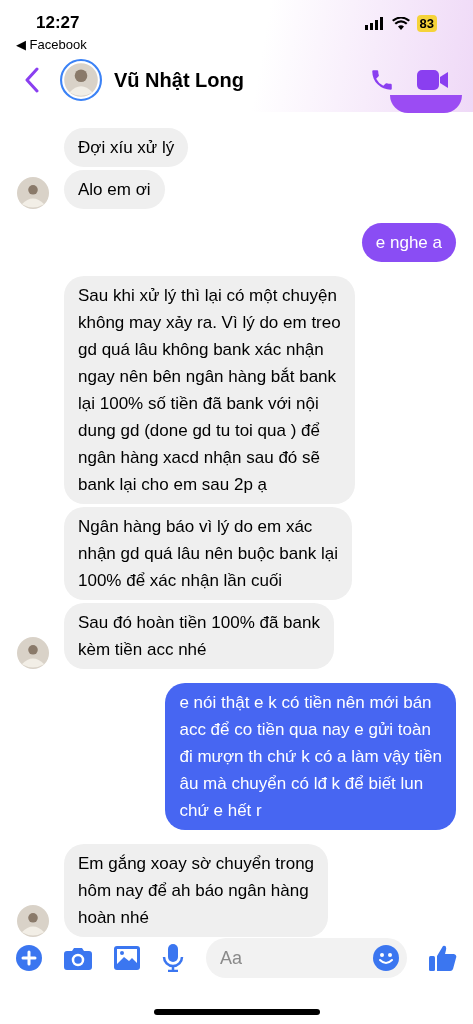 This screenshot has width=473, height=1024. I want to click on message-bubble: Ngân hàng báo vì lý do em xác nhận gd quá lâu nên buộc bank lại 100% để xác nhận lần cuối, so click(208, 553).